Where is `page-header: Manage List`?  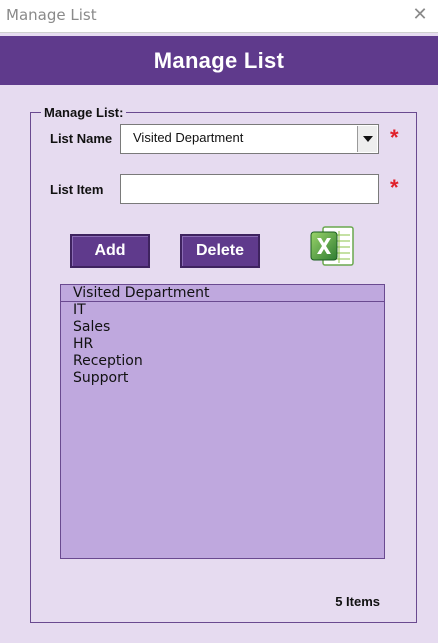 page-header: Manage List is located at coordinates (219, 60).